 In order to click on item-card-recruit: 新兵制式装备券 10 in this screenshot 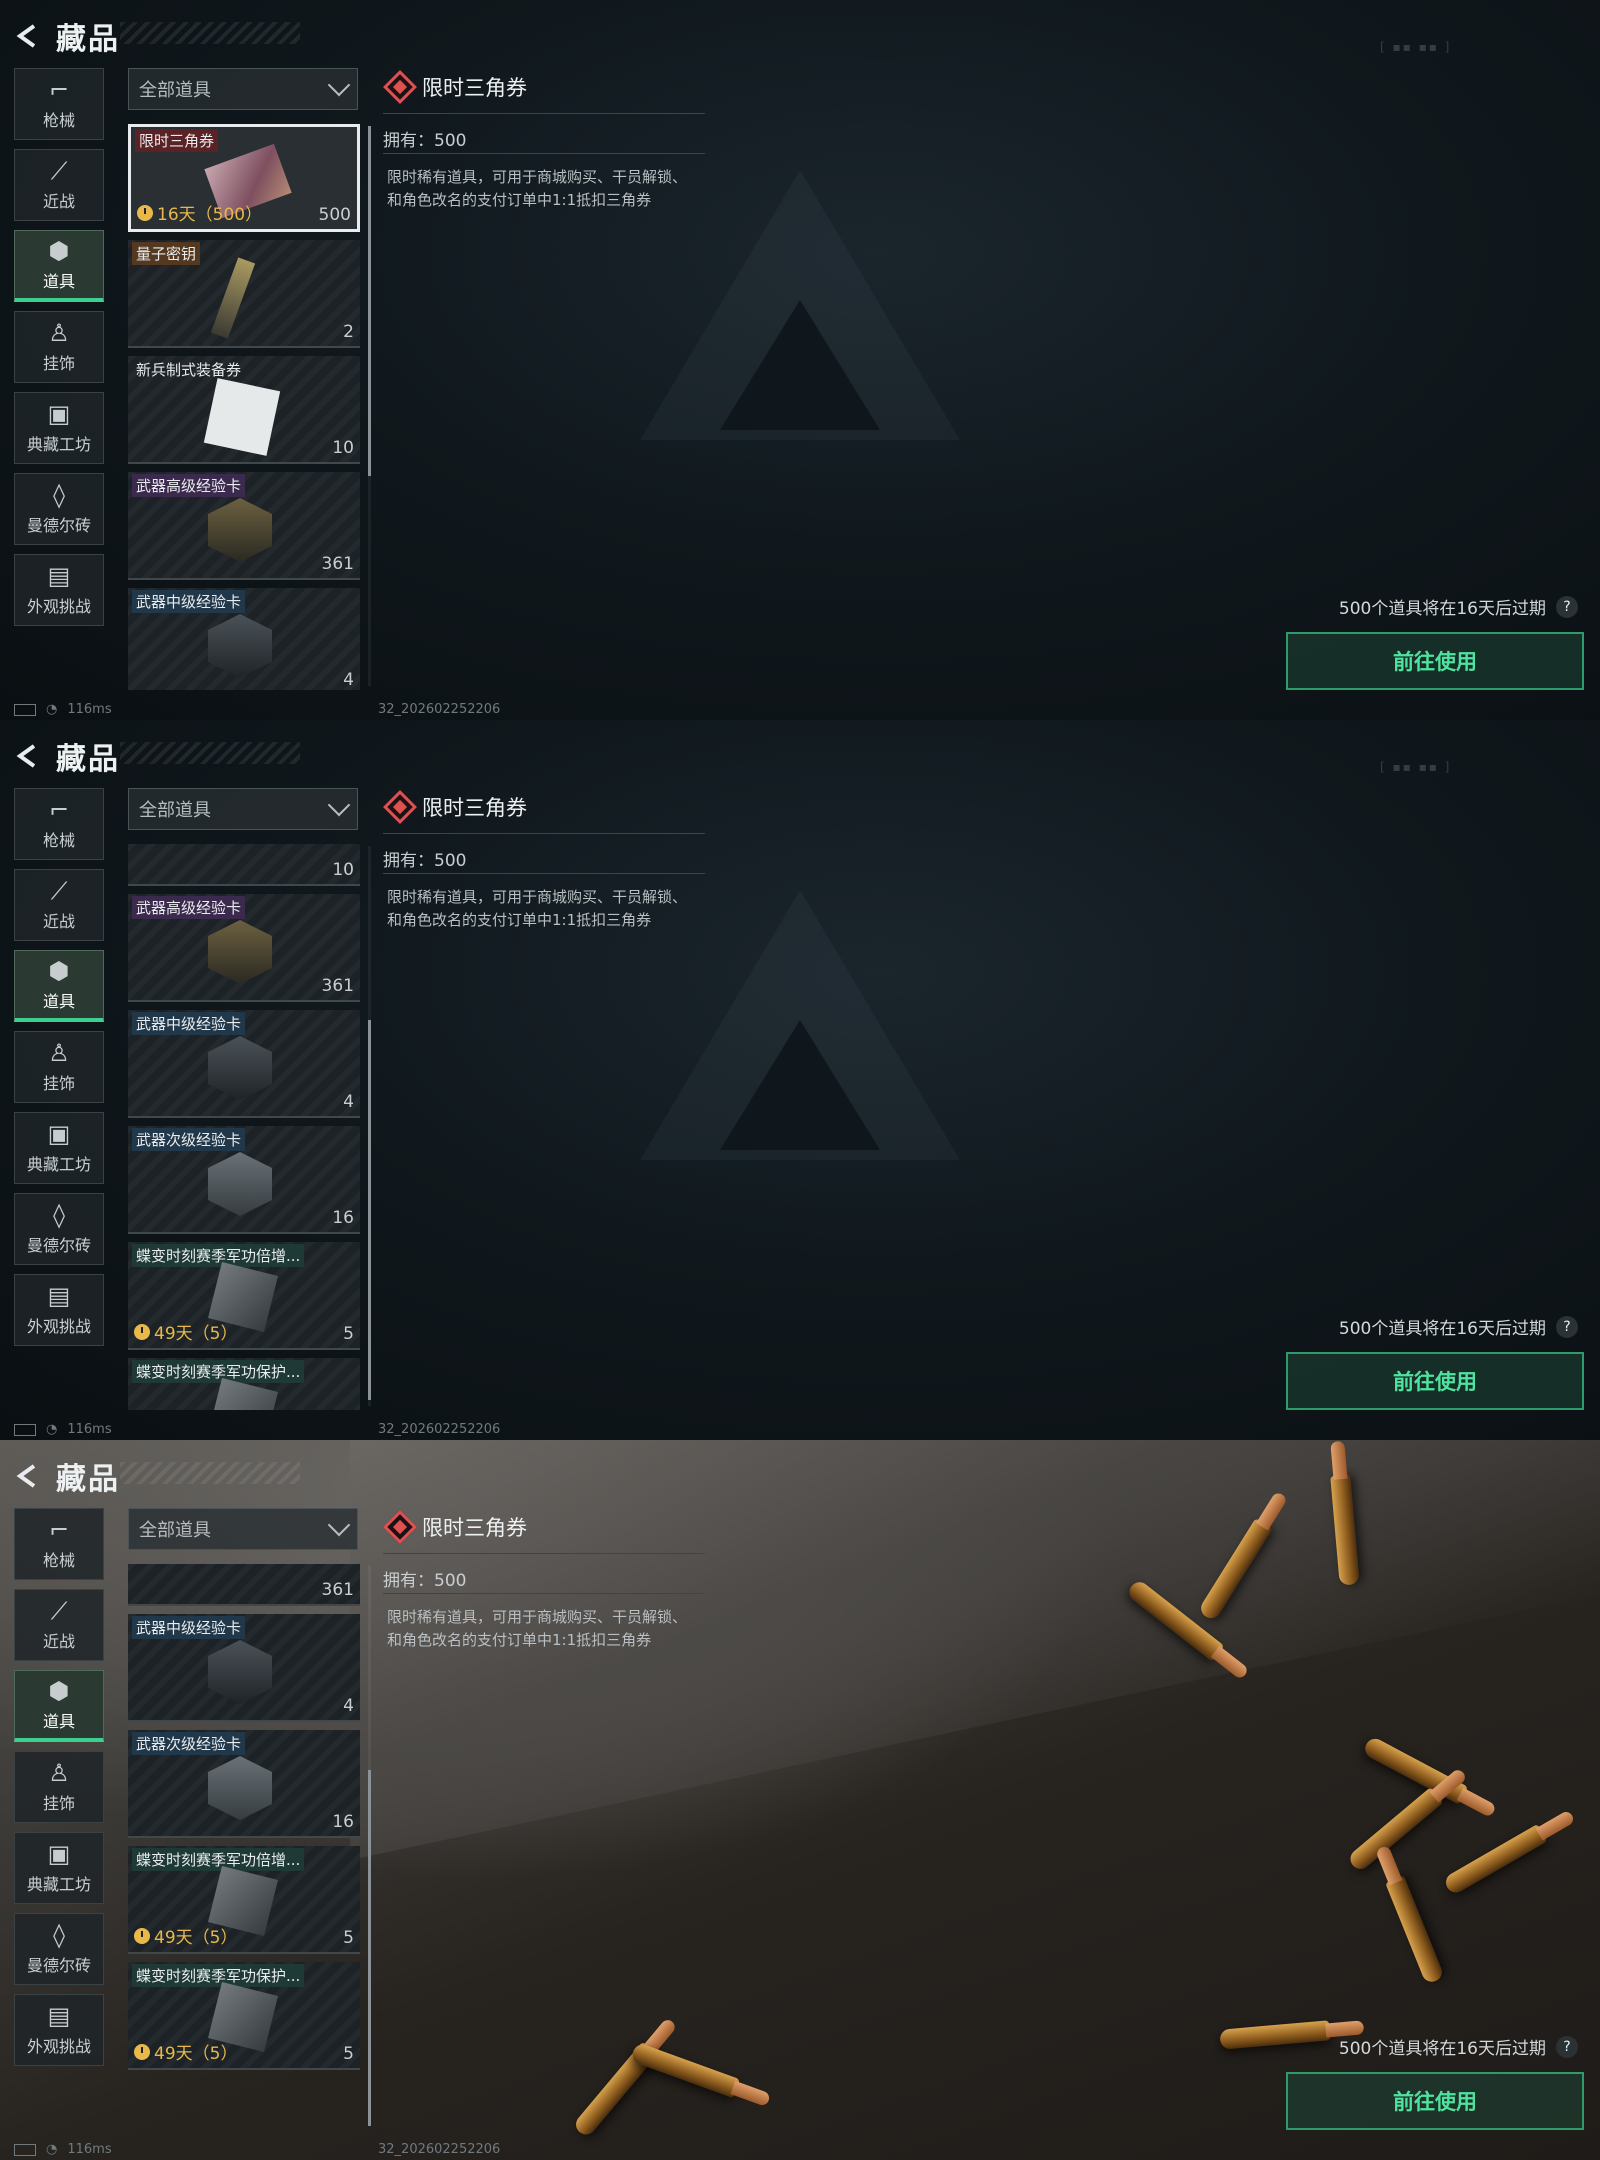, I will do `click(244, 410)`.